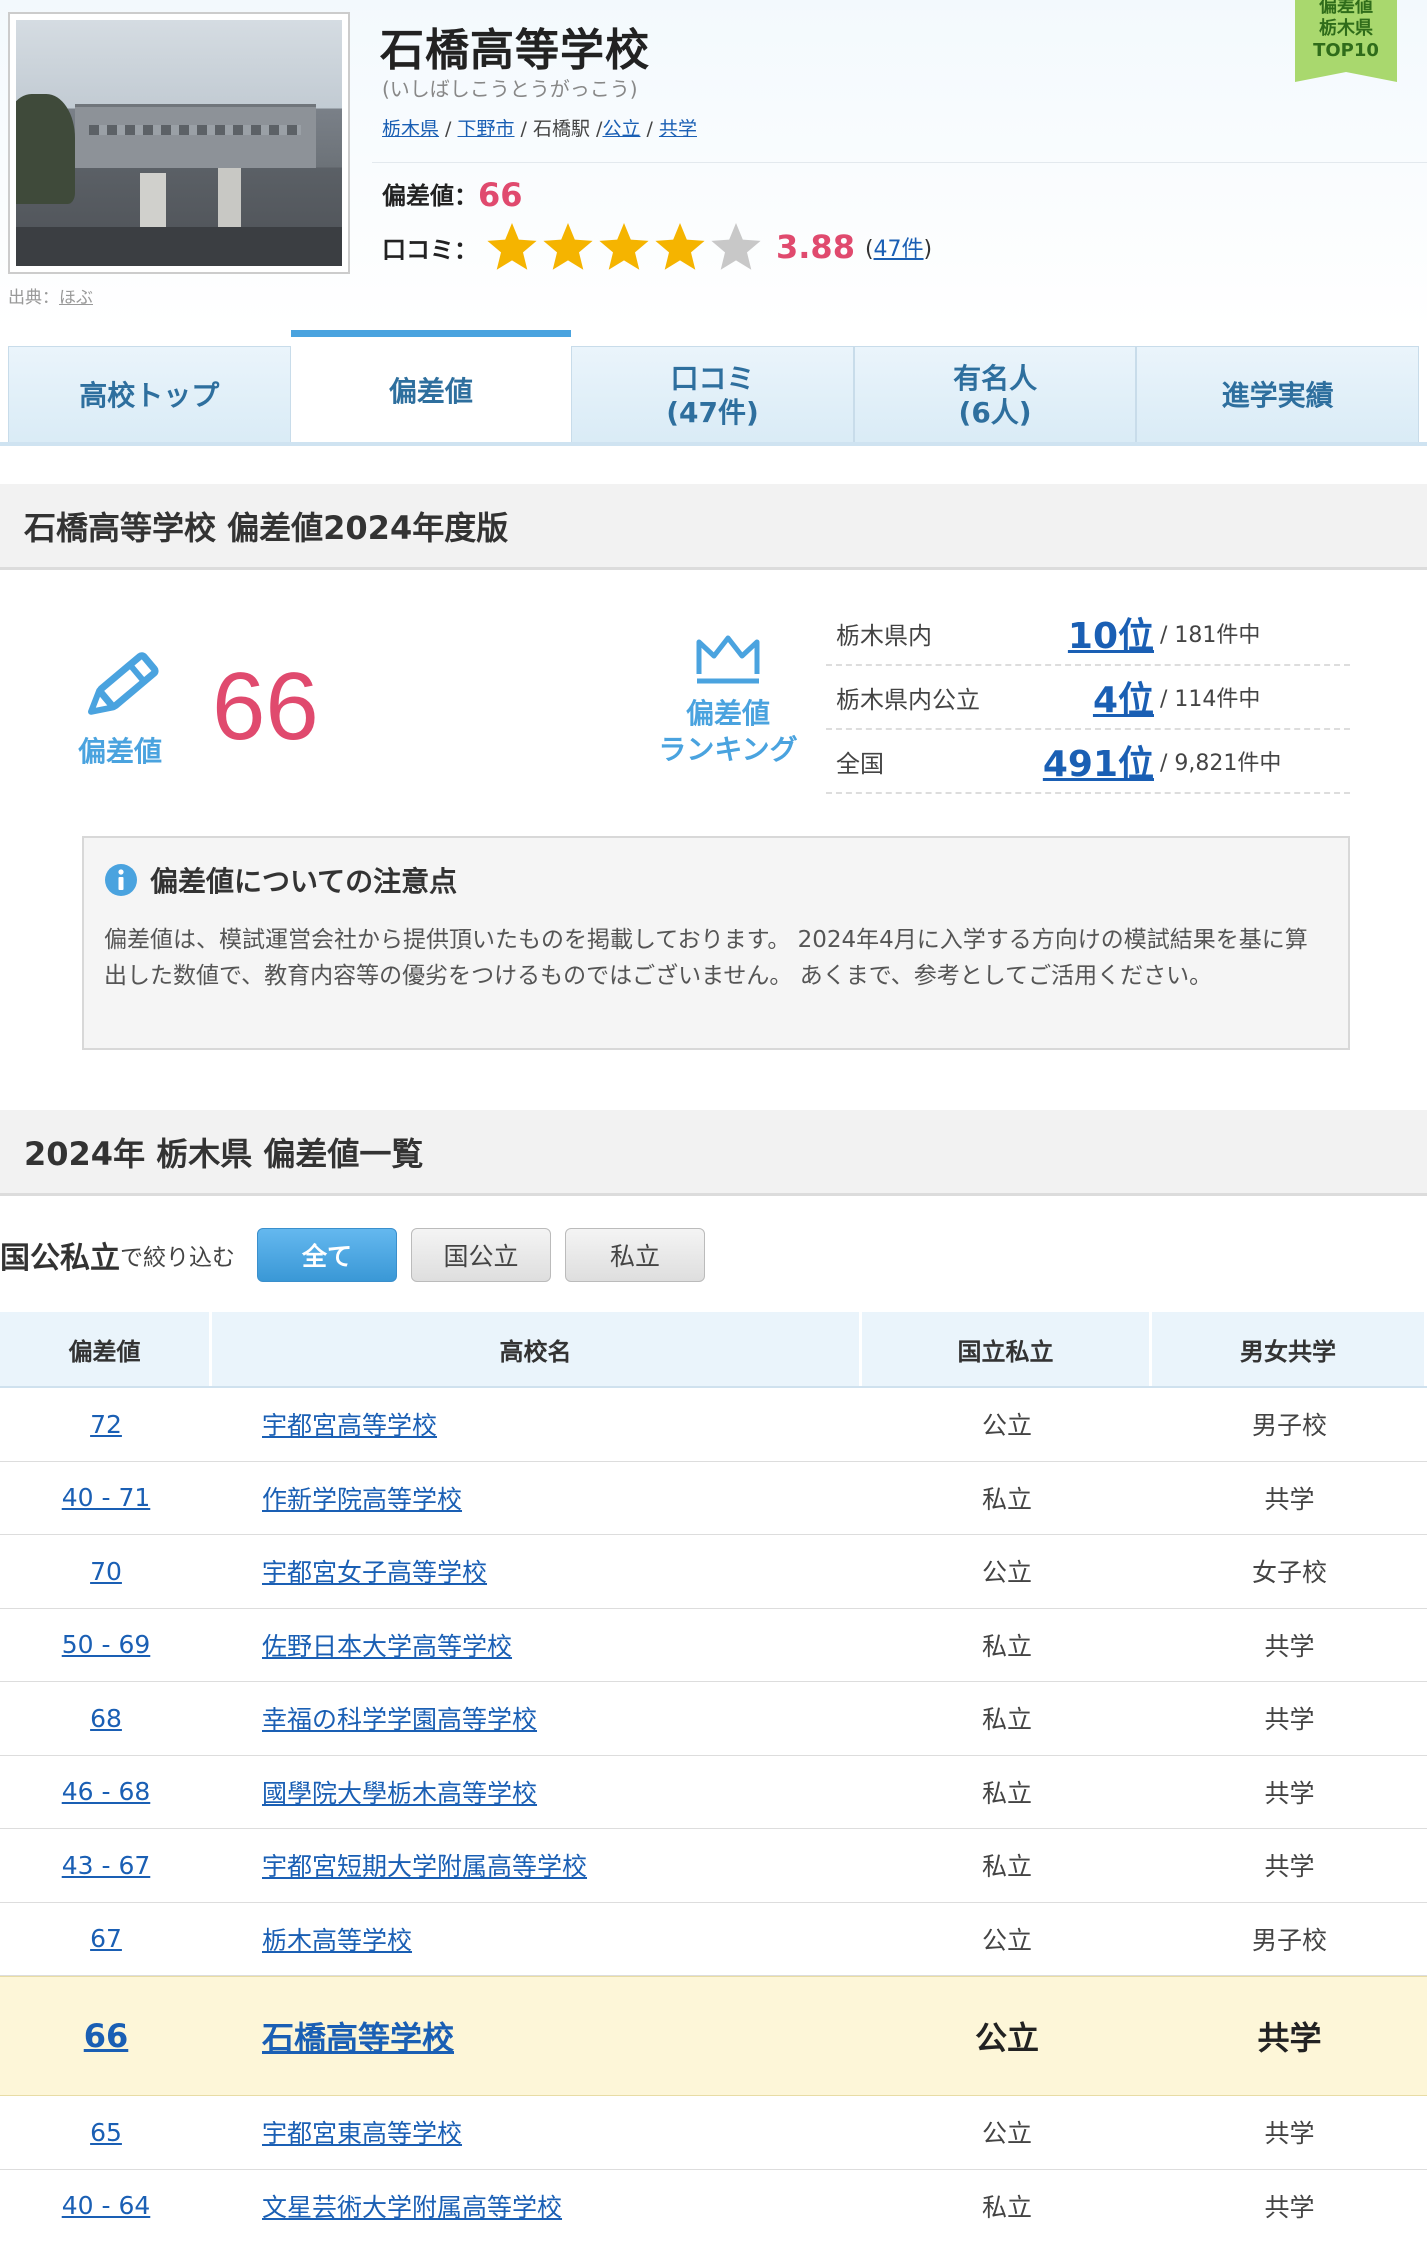  I want to click on filter-private-button: 私立, so click(635, 1255).